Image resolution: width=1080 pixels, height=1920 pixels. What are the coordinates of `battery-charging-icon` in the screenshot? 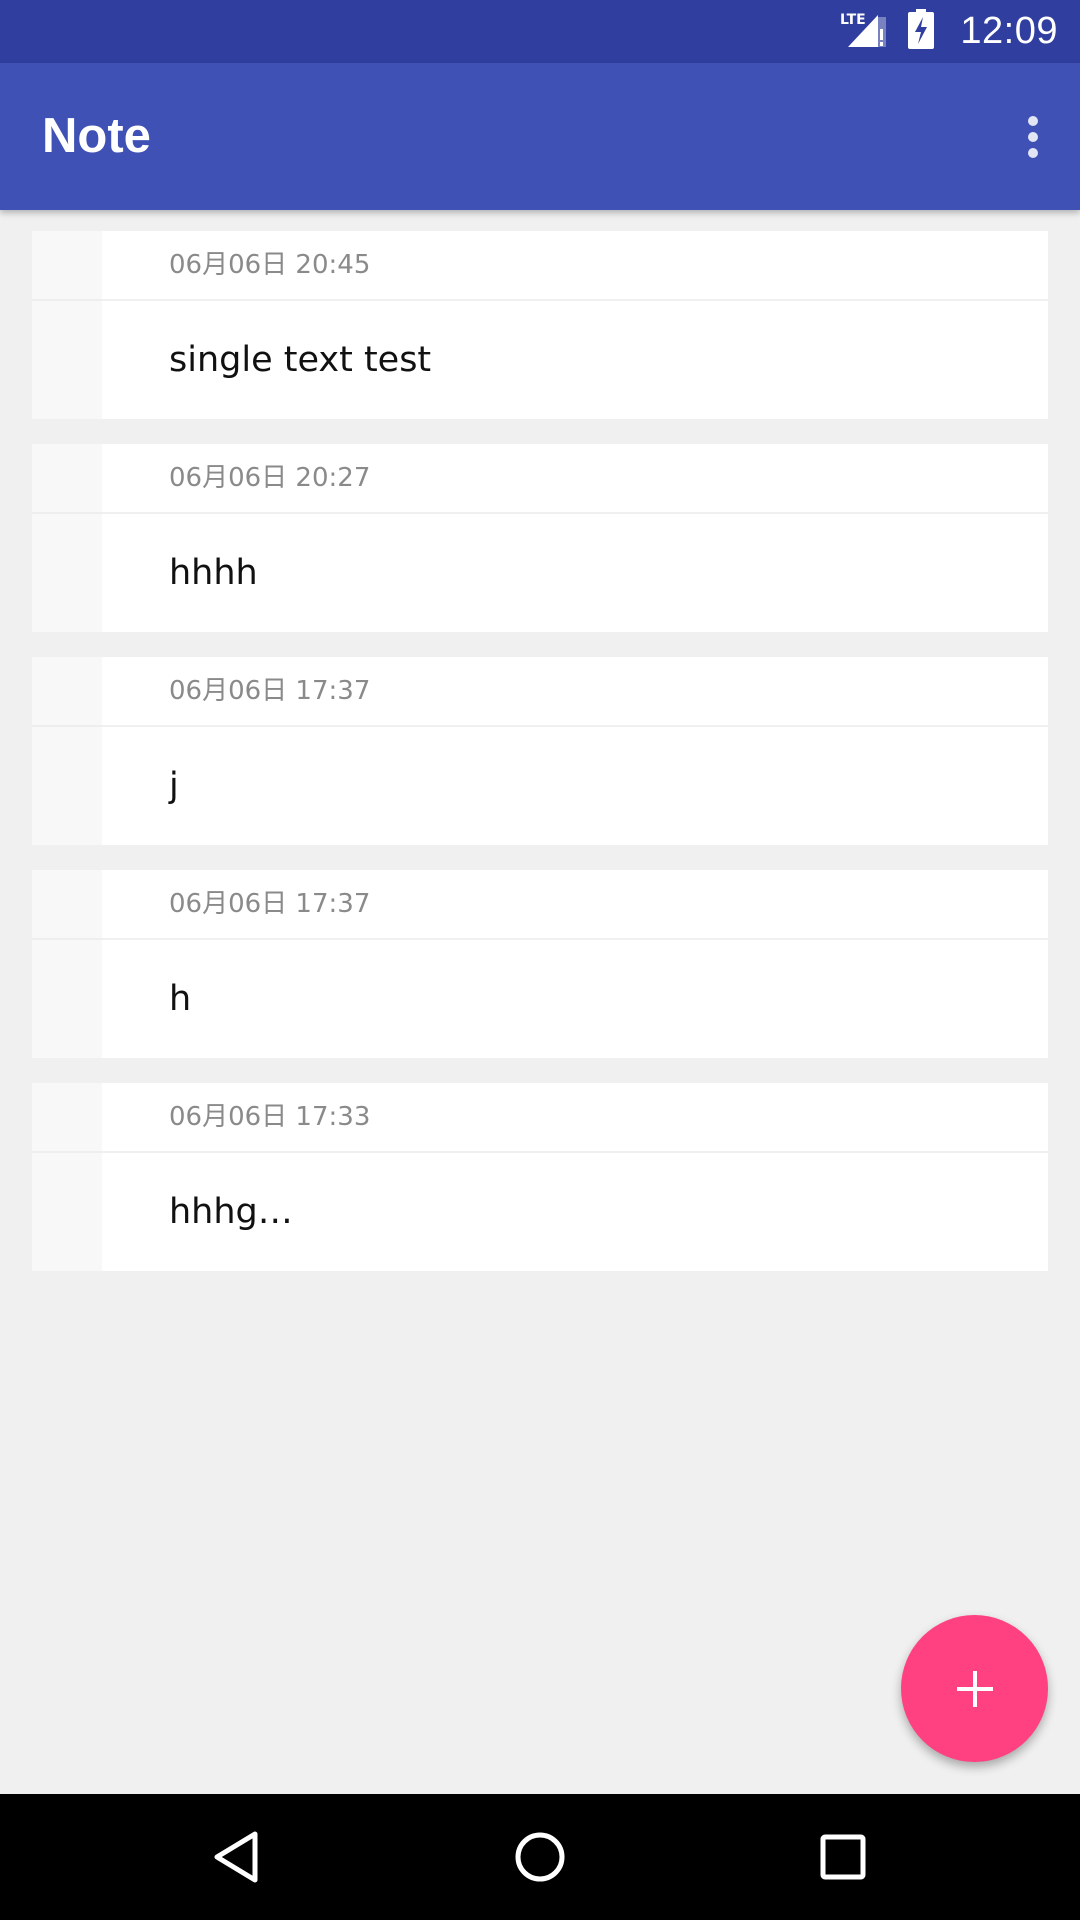 It's located at (921, 31).